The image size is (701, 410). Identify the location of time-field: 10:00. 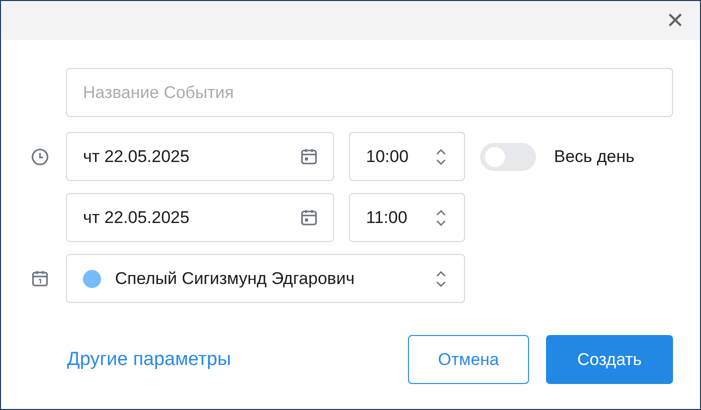
(407, 156).